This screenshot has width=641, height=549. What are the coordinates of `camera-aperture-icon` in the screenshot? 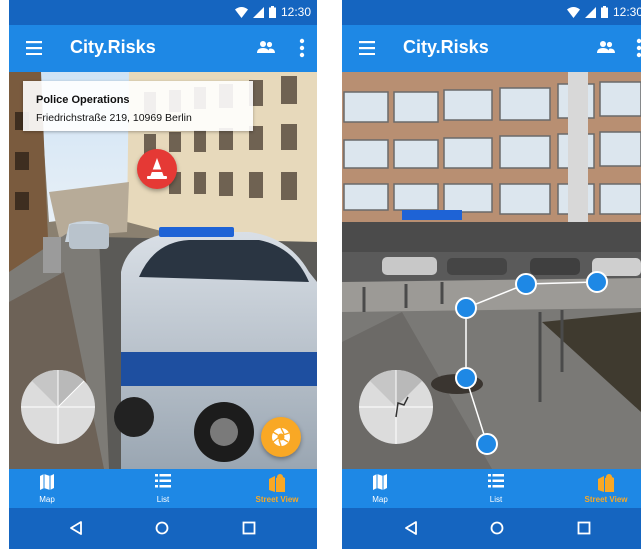 It's located at (281, 437).